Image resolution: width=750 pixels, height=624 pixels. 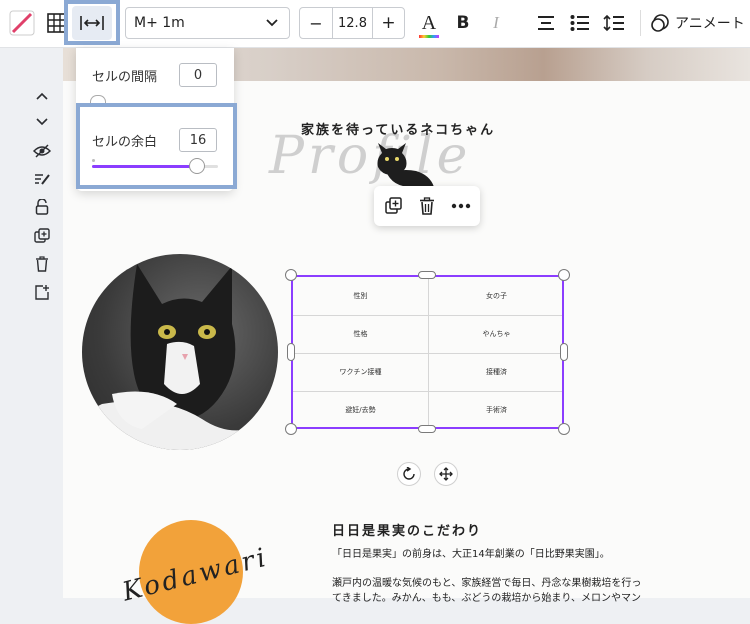 I want to click on profile-table: 性別 女の子 性格 やんちゃ ワクチン接種 接種済 避妊/去勢 手術済, so click(x=427, y=352).